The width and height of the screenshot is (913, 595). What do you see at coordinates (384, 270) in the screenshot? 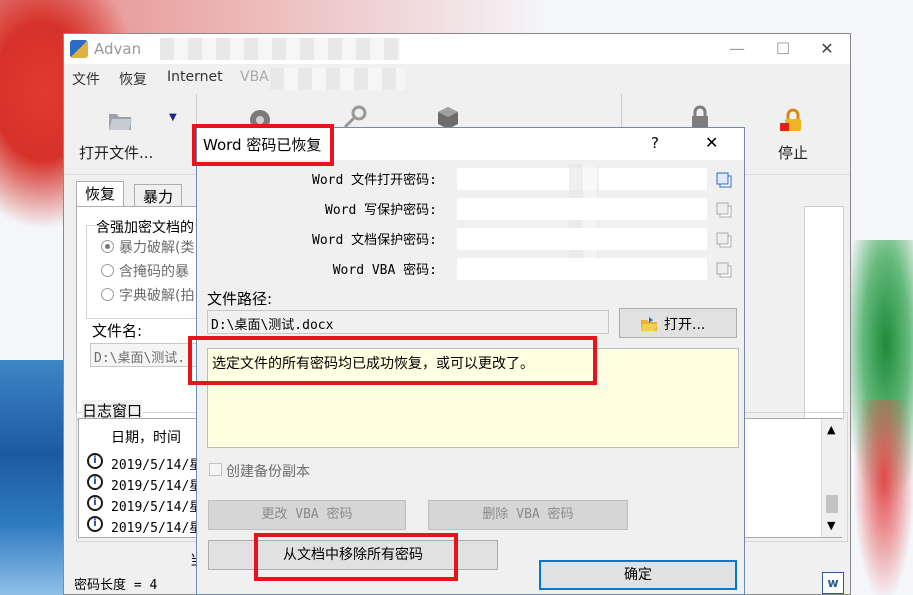
I see `vba-password-label: Word VBA 密码:` at bounding box center [384, 270].